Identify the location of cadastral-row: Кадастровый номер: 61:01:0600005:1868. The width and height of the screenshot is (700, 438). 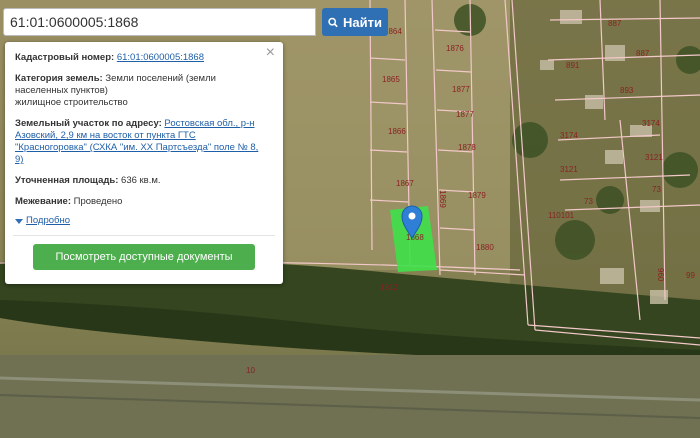
(144, 58).